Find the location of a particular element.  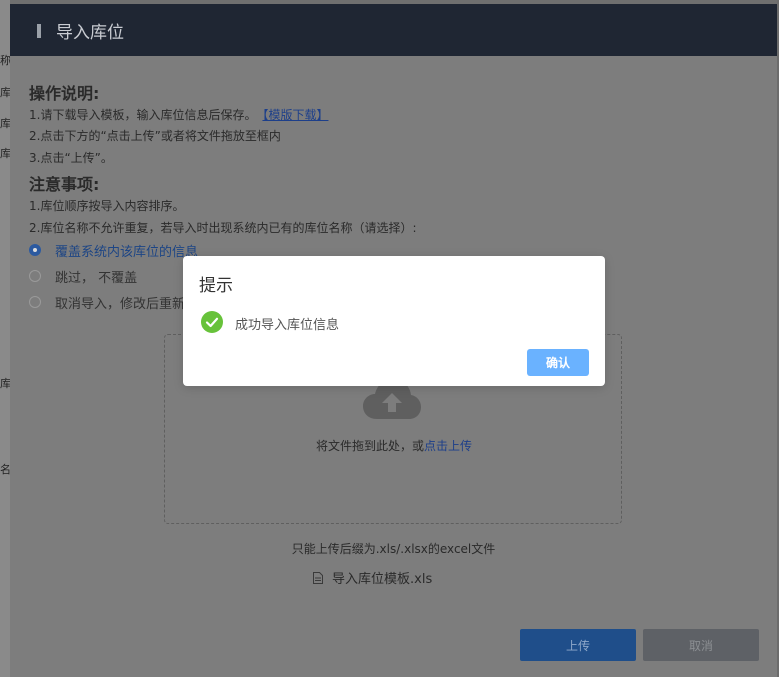

uploaded-file-name: 导入库位模板.xls is located at coordinates (382, 579).